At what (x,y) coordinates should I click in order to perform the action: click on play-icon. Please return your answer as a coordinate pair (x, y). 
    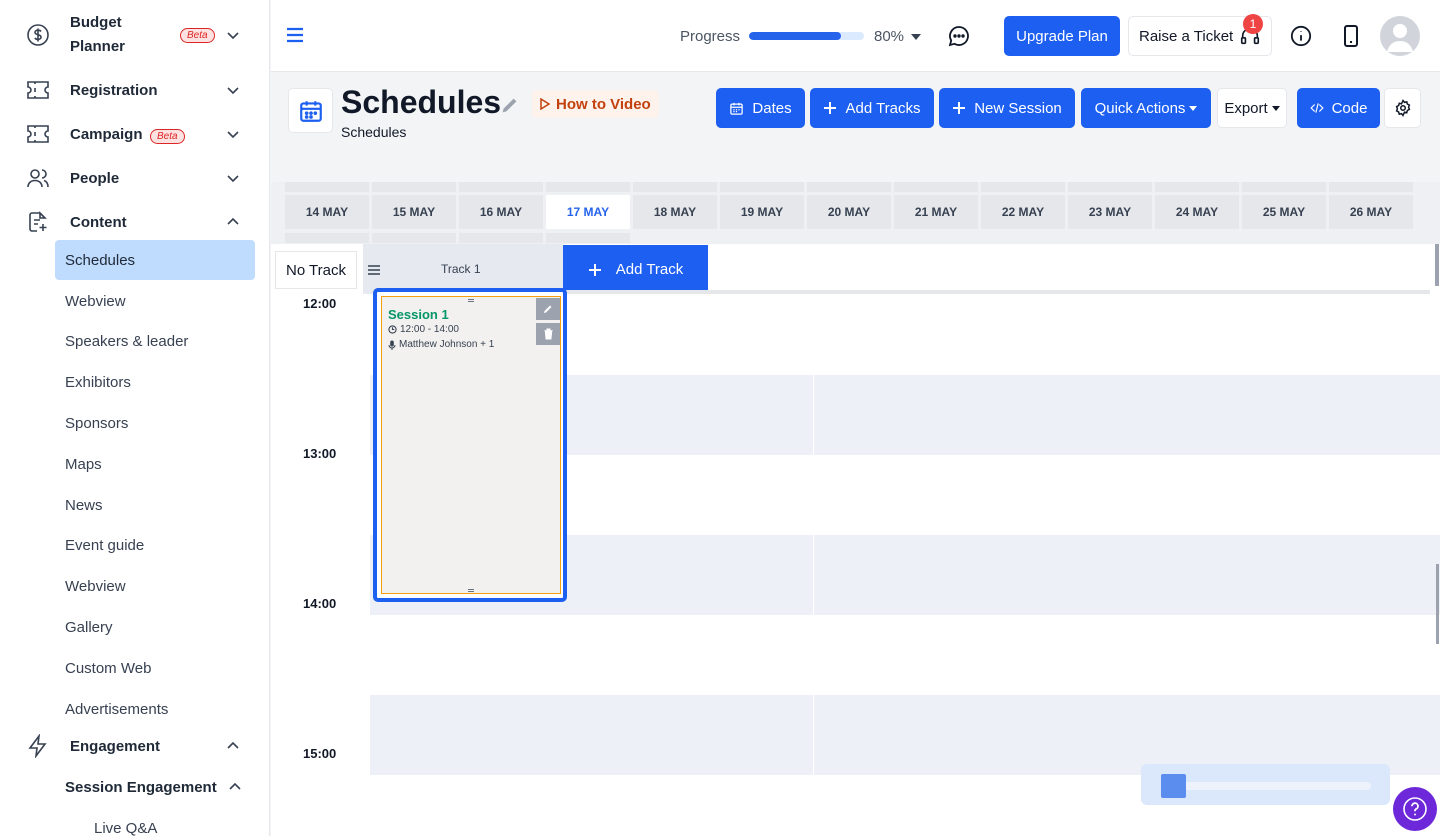
    Looking at the image, I should click on (545, 104).